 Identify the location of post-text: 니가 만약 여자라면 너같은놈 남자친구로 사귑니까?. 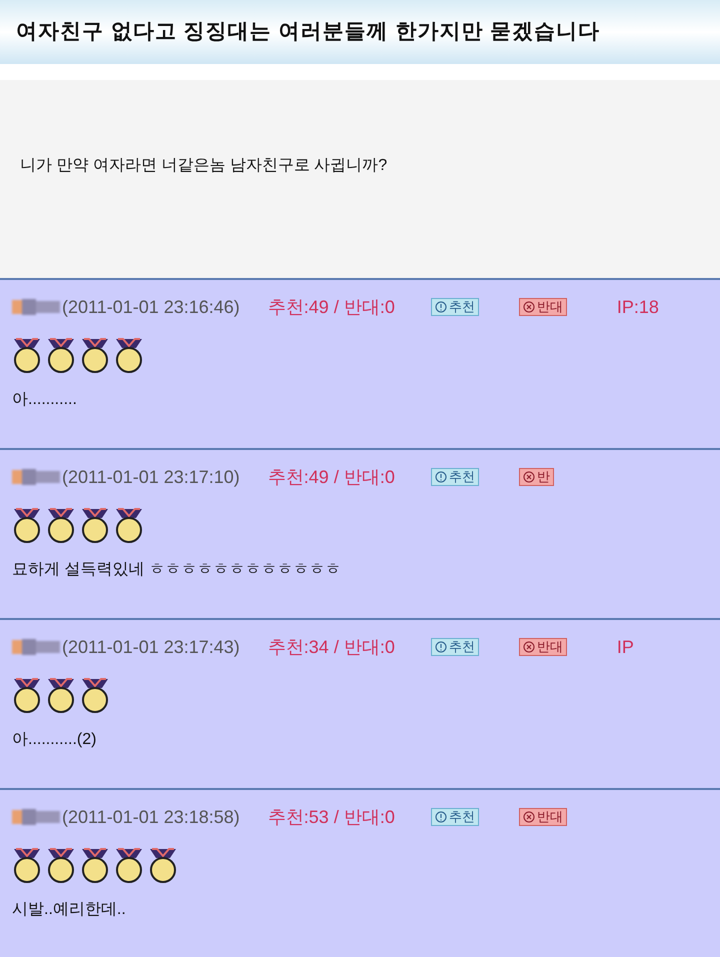
(204, 165).